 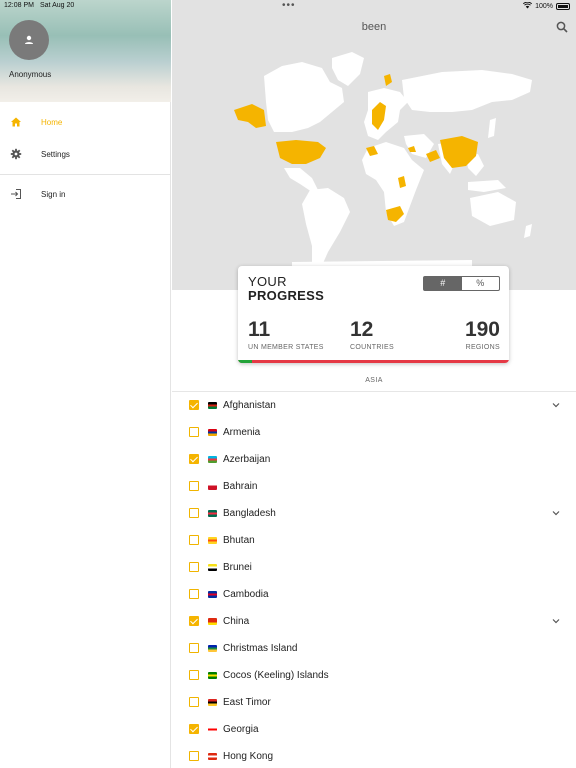 What do you see at coordinates (374, 405) in the screenshot?
I see `country-row: Afghanistan` at bounding box center [374, 405].